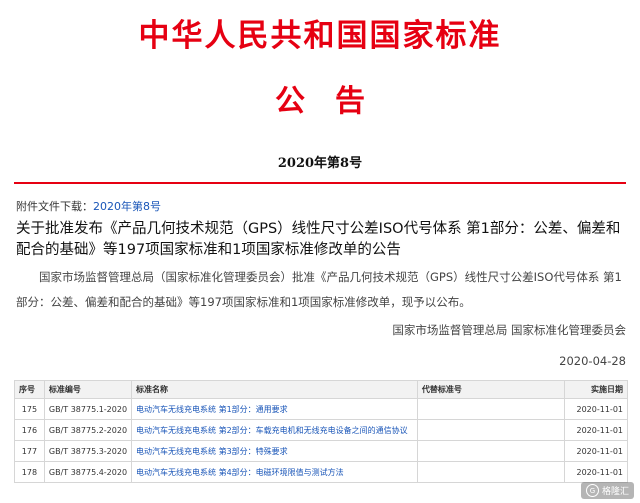 The height and width of the screenshot is (503, 640). I want to click on row-name-link: 电动汽车无线充电系统 第2部分：车载充电机和无线充电设备之间的通信协议, so click(274, 430).